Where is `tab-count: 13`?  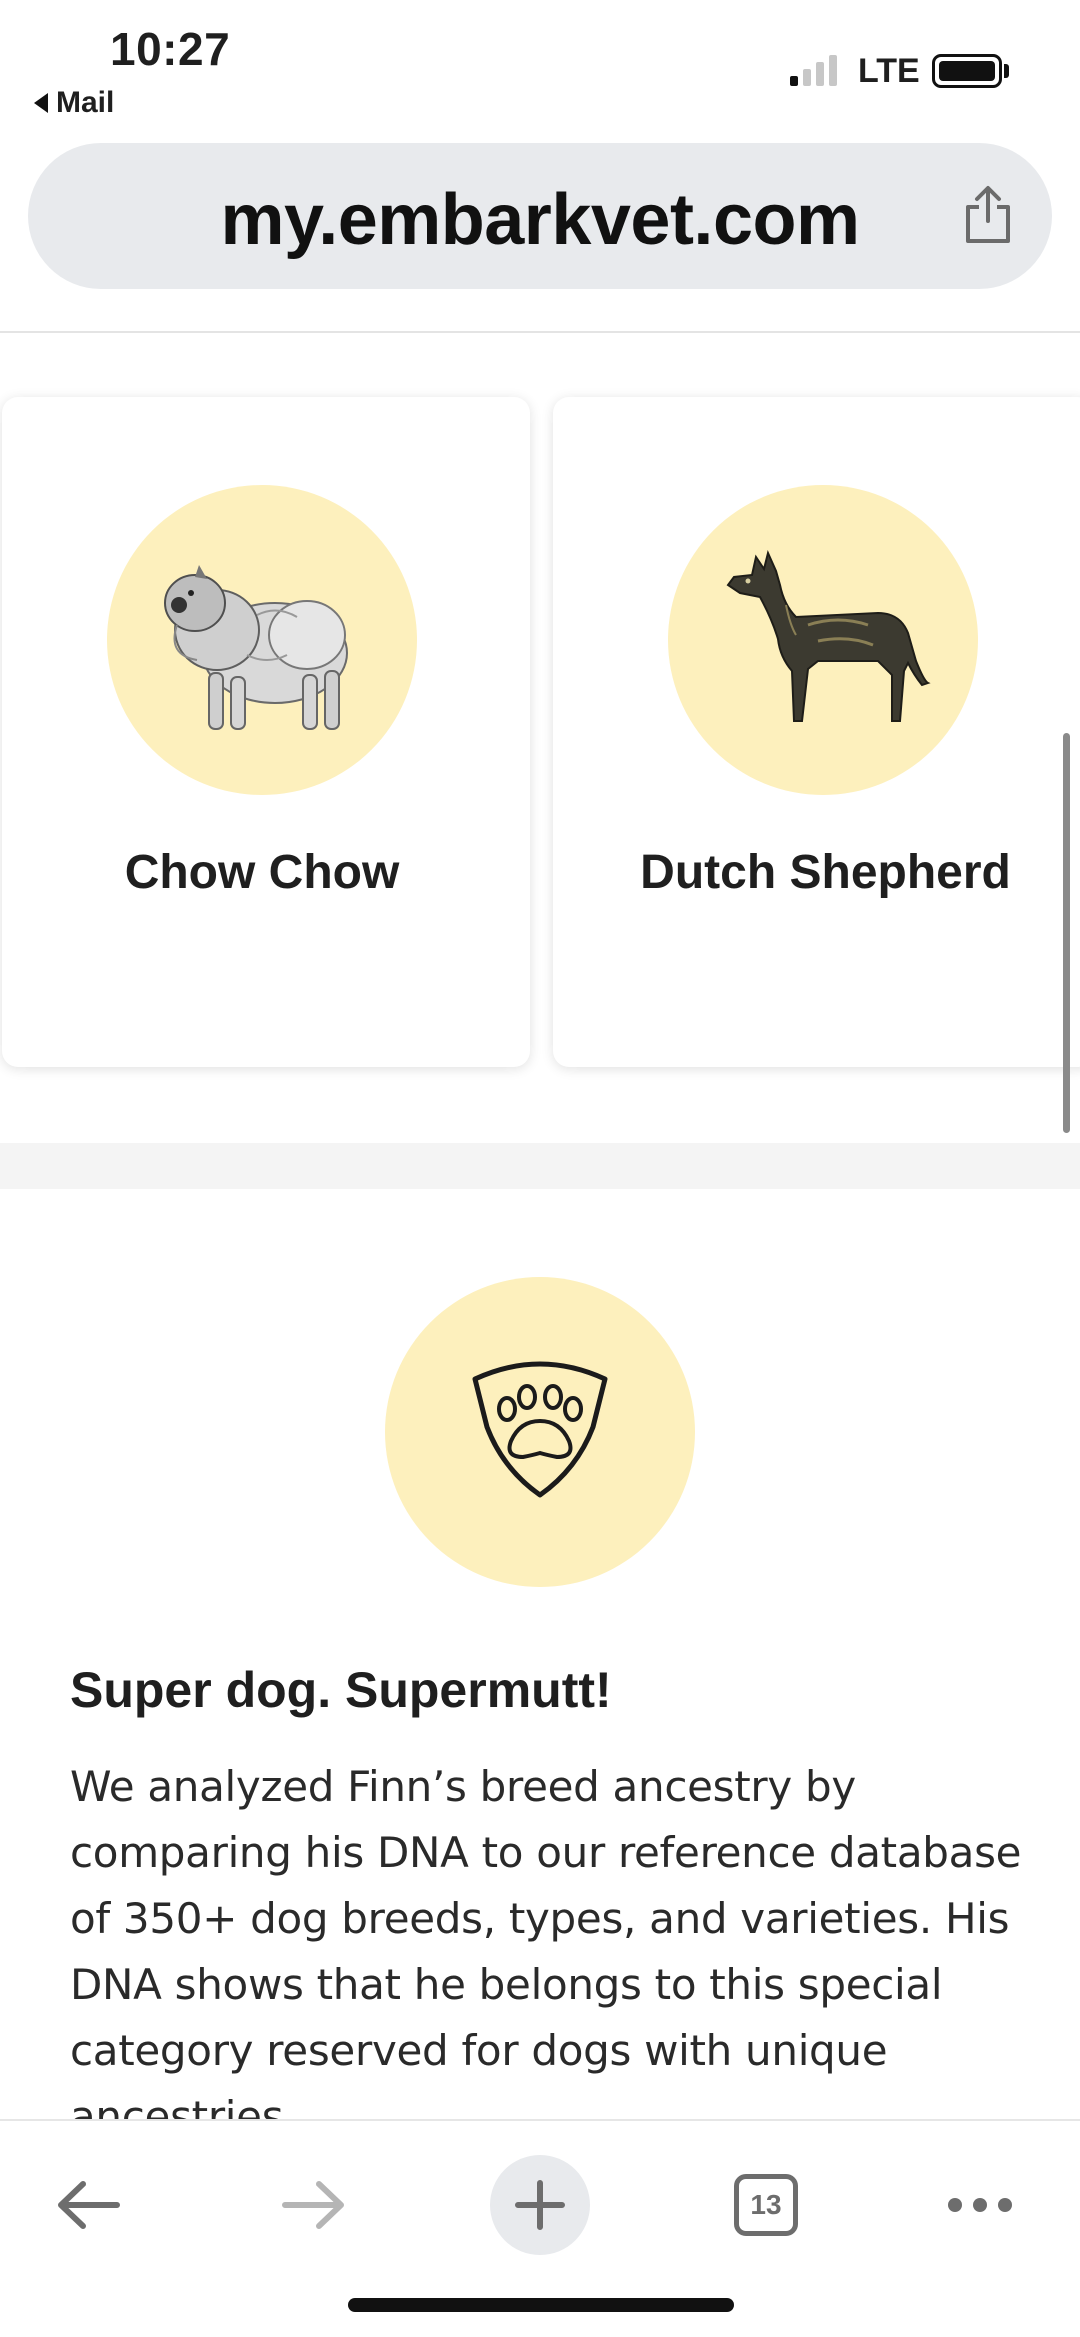
tab-count: 13 is located at coordinates (766, 2204).